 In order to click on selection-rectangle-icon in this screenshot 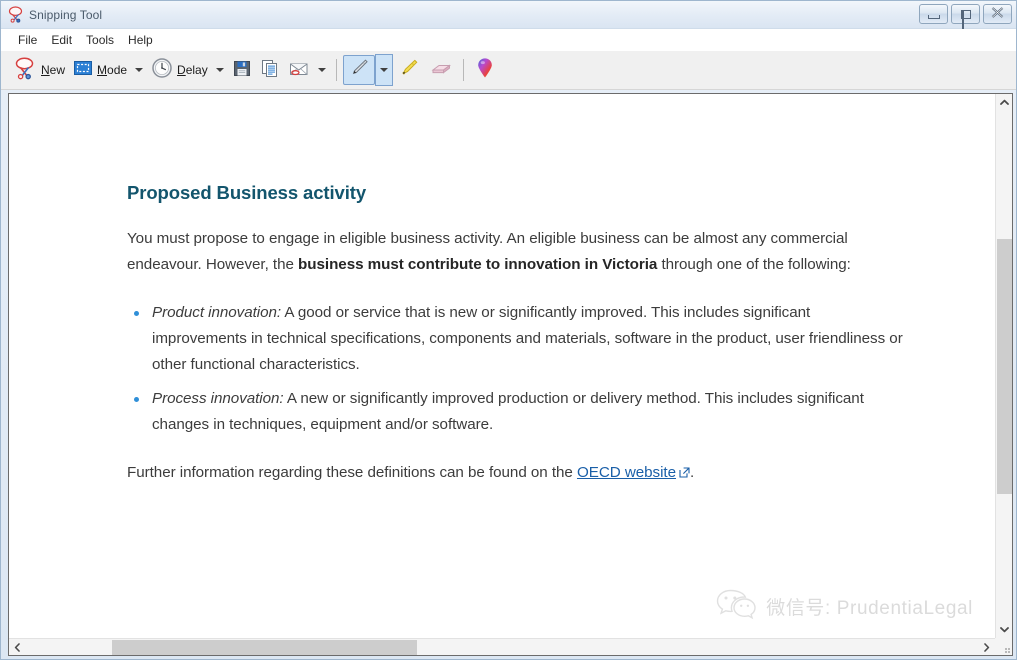, I will do `click(83, 70)`.